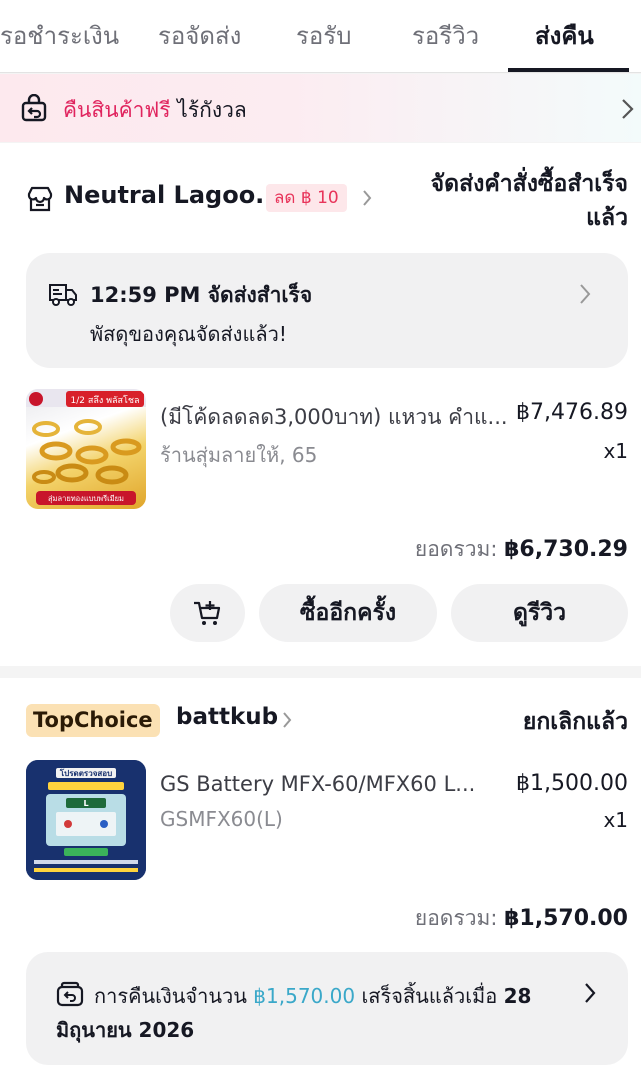  Describe the element at coordinates (199, 35) in the screenshot. I see `tab-to-ship: รอจัดส่ง` at that location.